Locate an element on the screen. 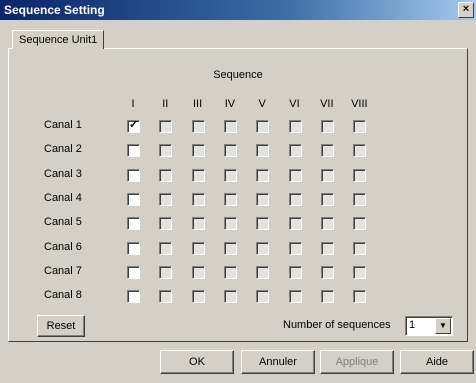 The height and width of the screenshot is (383, 476). column-header: II is located at coordinates (165, 104).